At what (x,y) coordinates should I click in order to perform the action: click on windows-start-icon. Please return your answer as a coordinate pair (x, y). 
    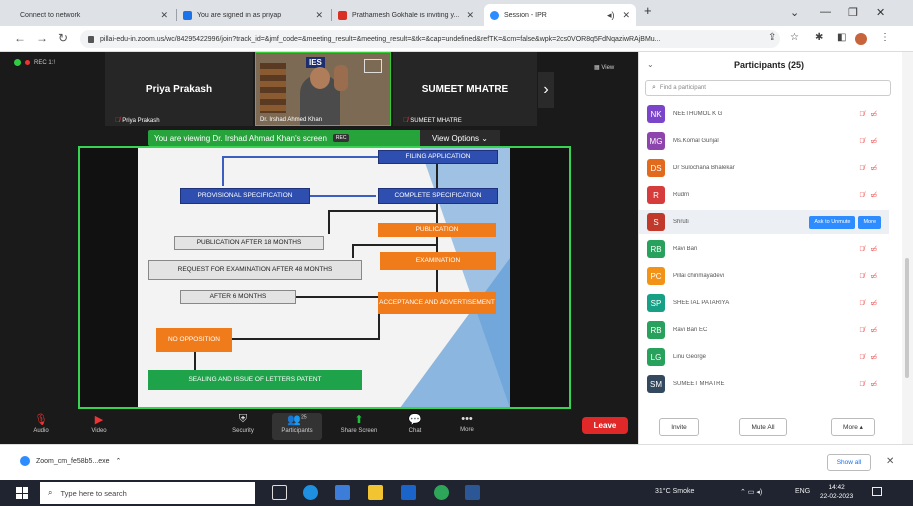
    Looking at the image, I should click on (22, 493).